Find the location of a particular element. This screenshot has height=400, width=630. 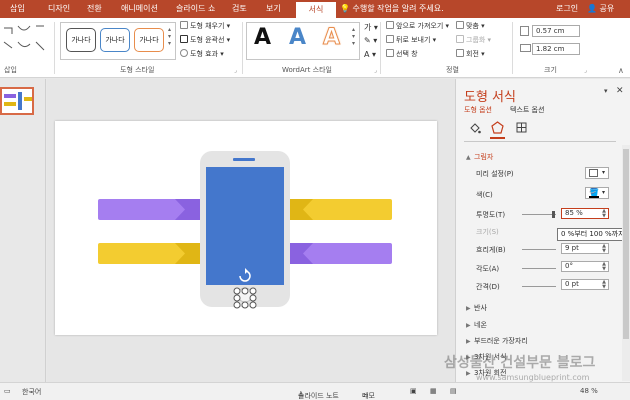

tab-transitions: 전환 is located at coordinates (94, 9).